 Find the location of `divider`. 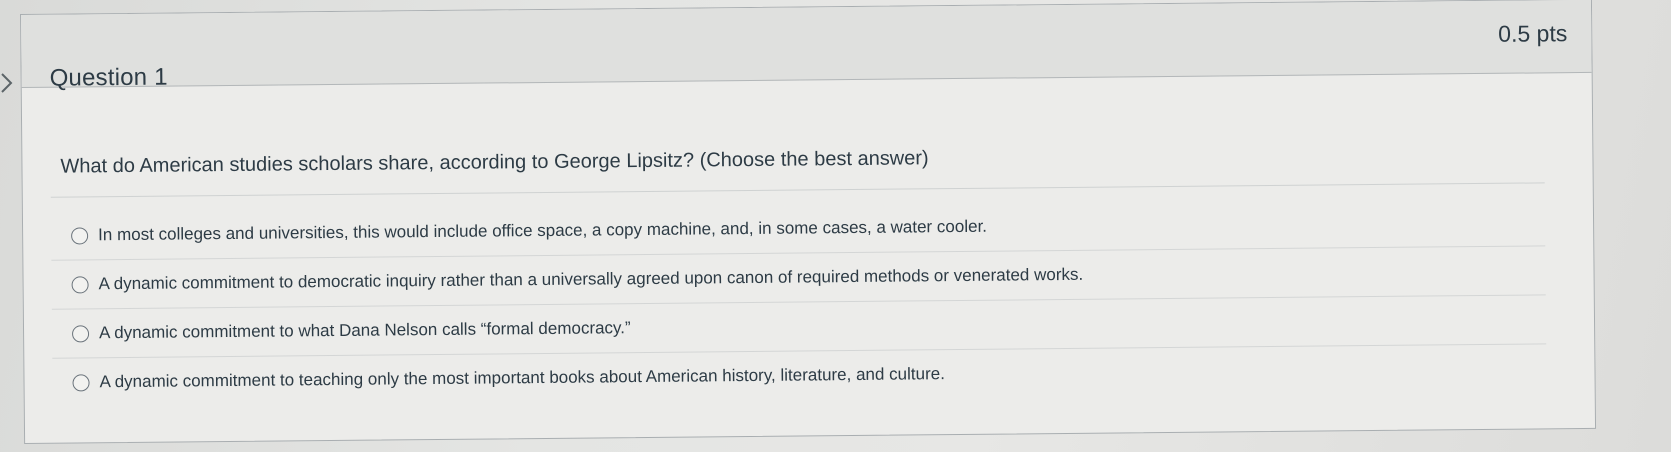

divider is located at coordinates (797, 190).